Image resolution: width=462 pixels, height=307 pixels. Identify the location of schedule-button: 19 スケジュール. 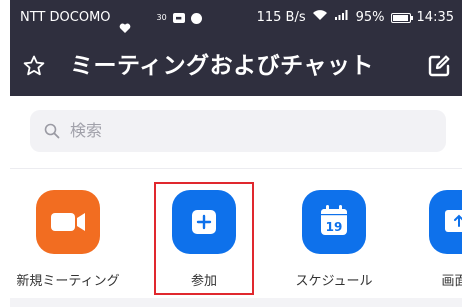
(334, 245).